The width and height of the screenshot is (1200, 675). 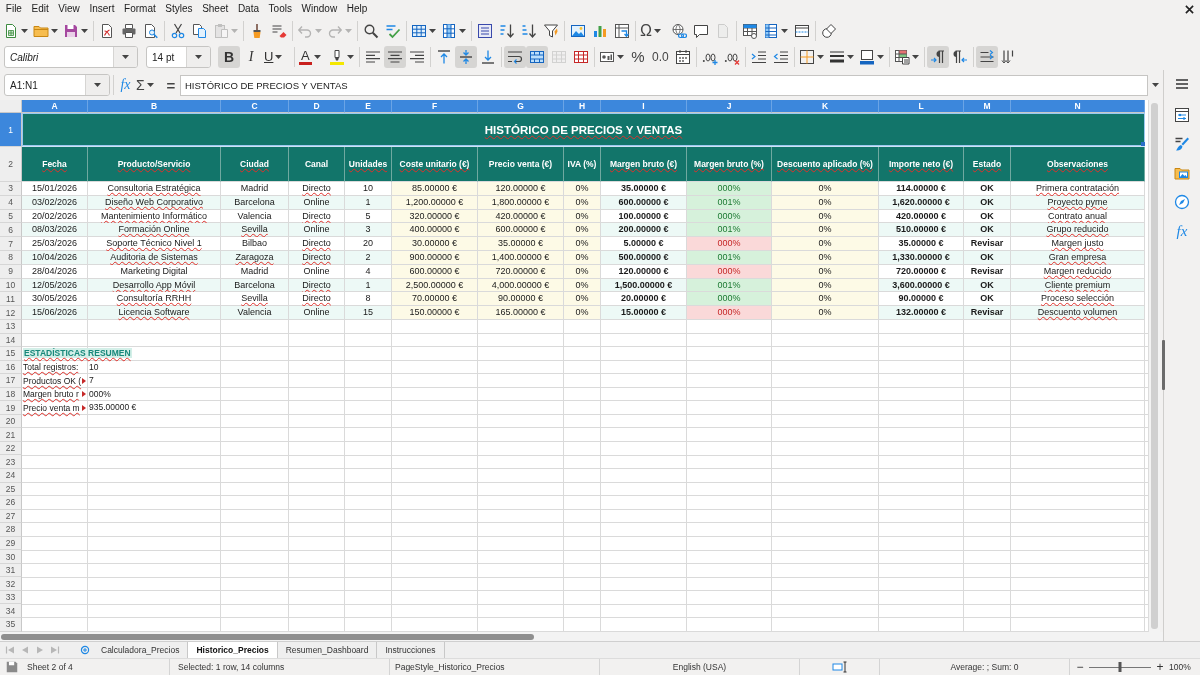 I want to click on menu-item: Styles, so click(x=179, y=9).